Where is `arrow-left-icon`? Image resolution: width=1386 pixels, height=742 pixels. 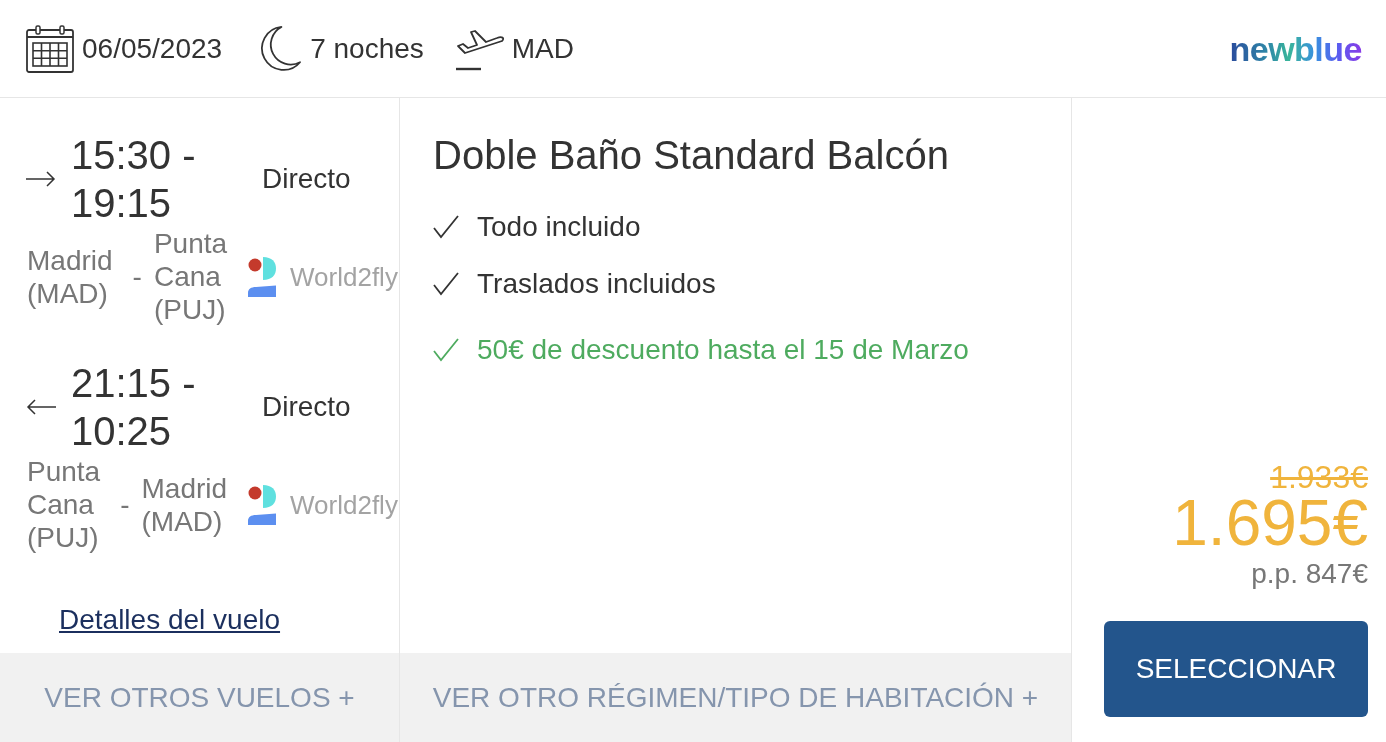 arrow-left-icon is located at coordinates (41, 407).